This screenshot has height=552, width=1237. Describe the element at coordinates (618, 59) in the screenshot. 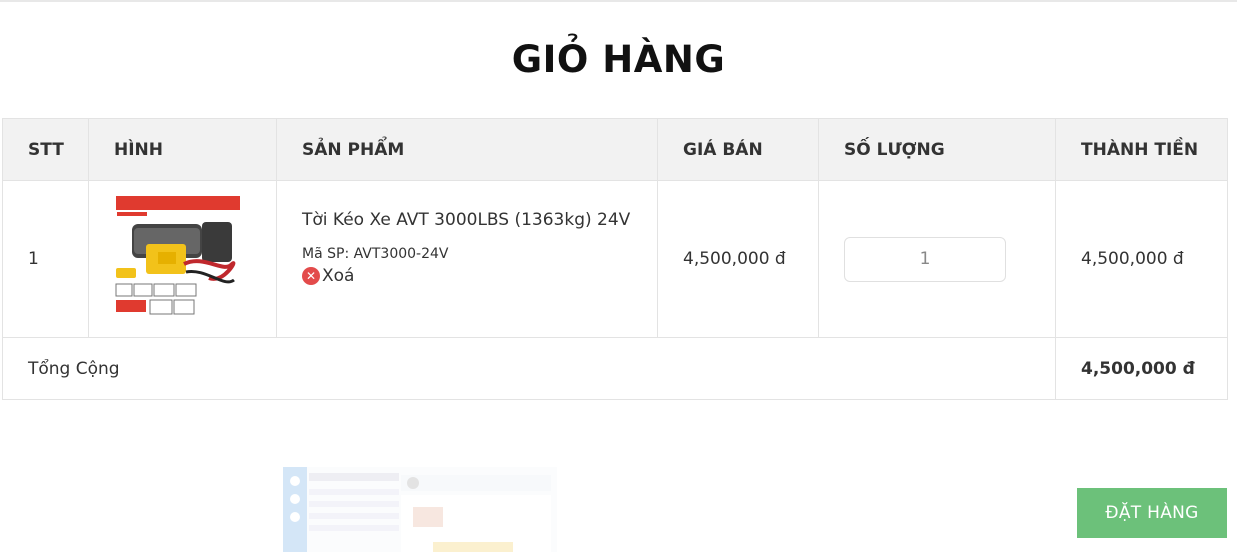

I see `page-title: GIỎ HÀNG` at that location.